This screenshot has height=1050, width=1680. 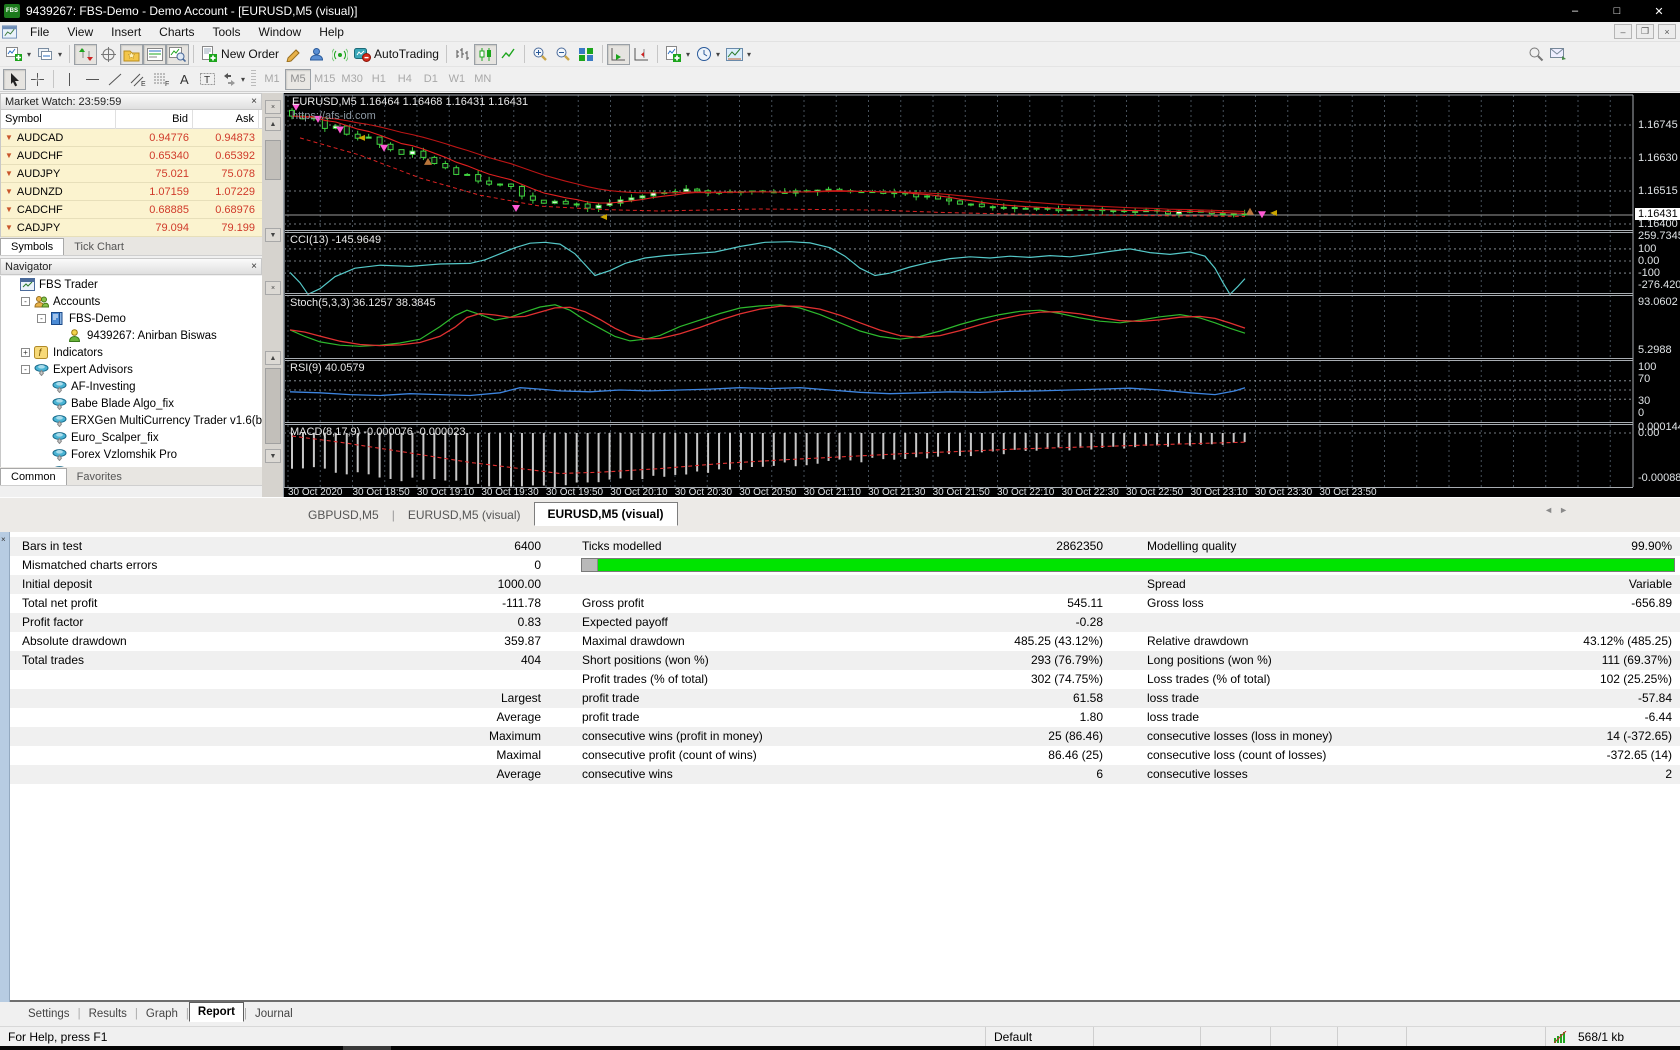 I want to click on tab-scroll-right-icon: ►, so click(x=1563, y=510).